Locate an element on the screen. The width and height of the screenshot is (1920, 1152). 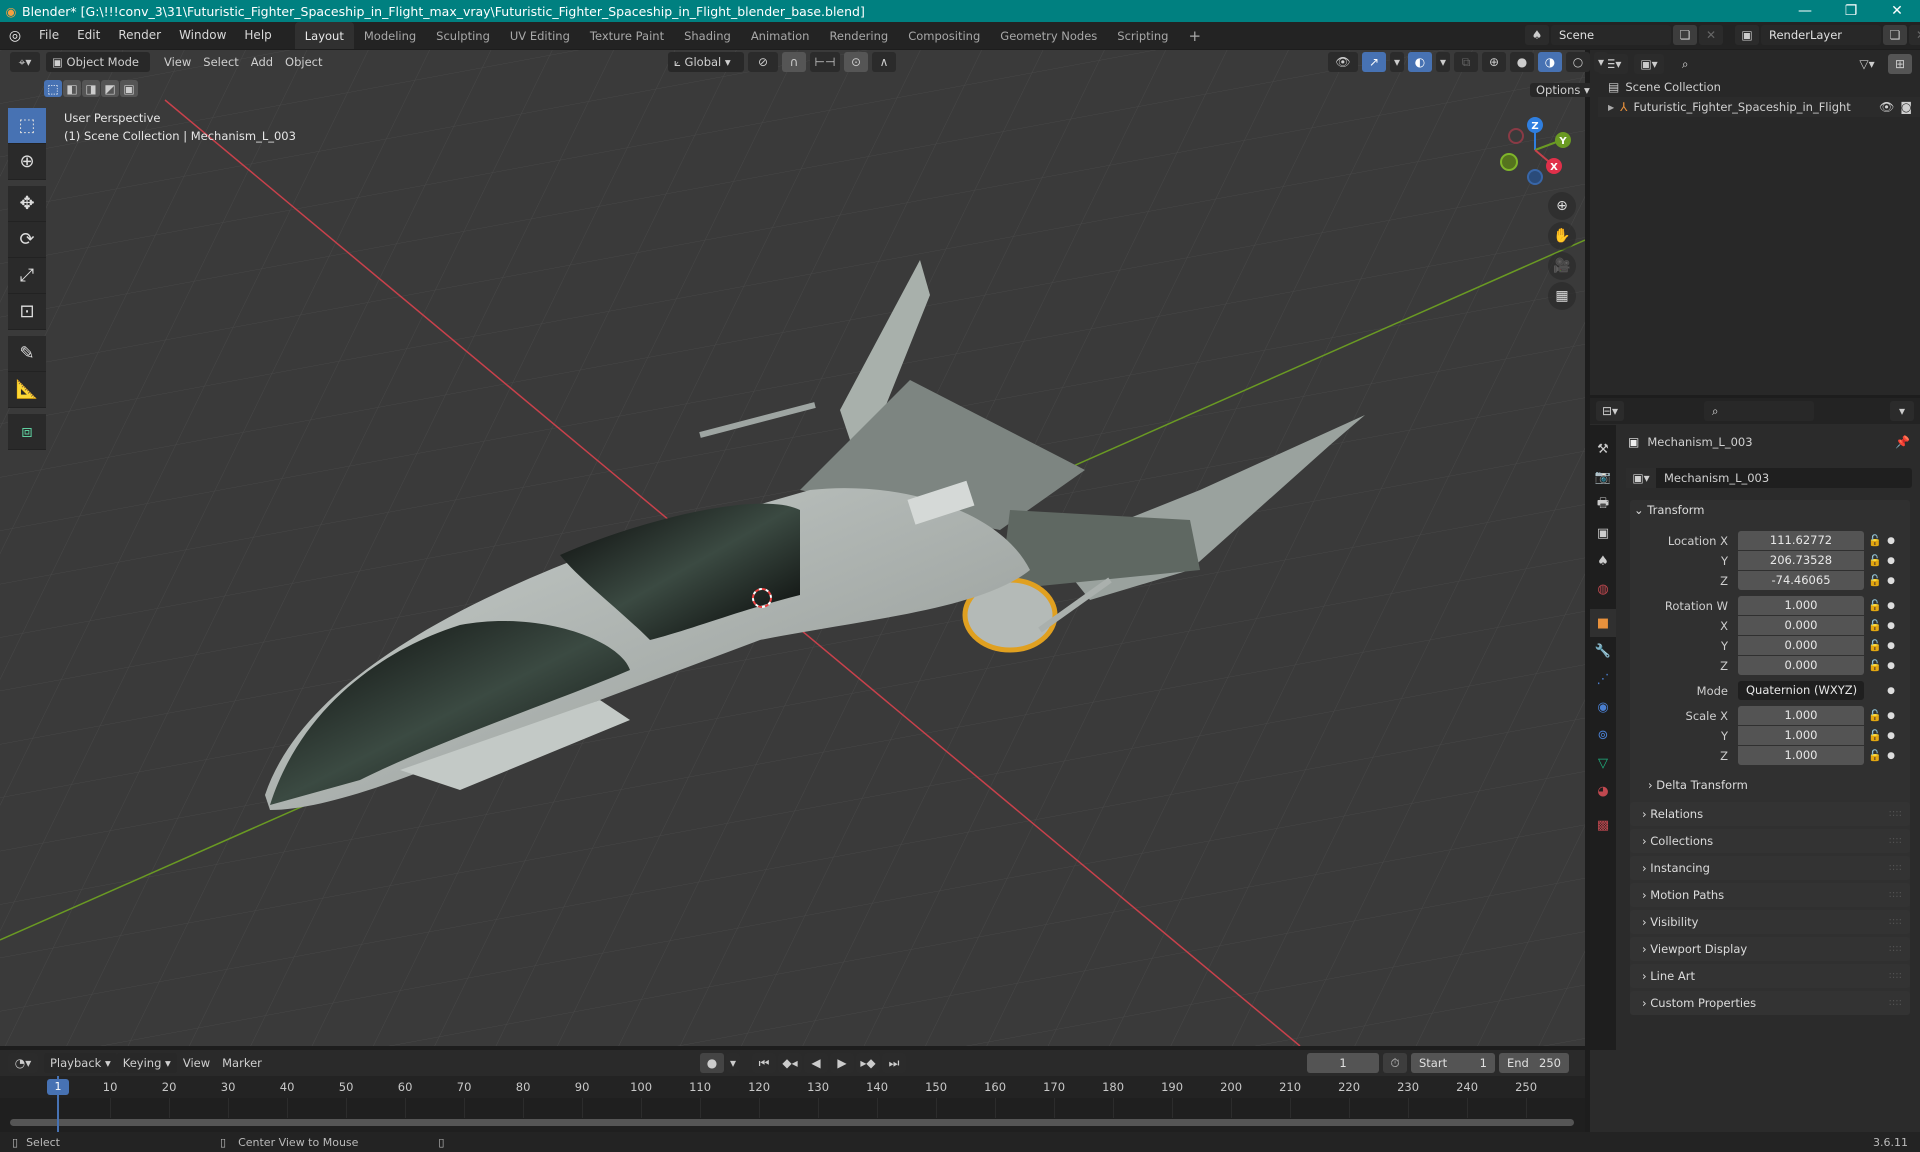
maximize-button: ❐ is located at coordinates (1851, 11).